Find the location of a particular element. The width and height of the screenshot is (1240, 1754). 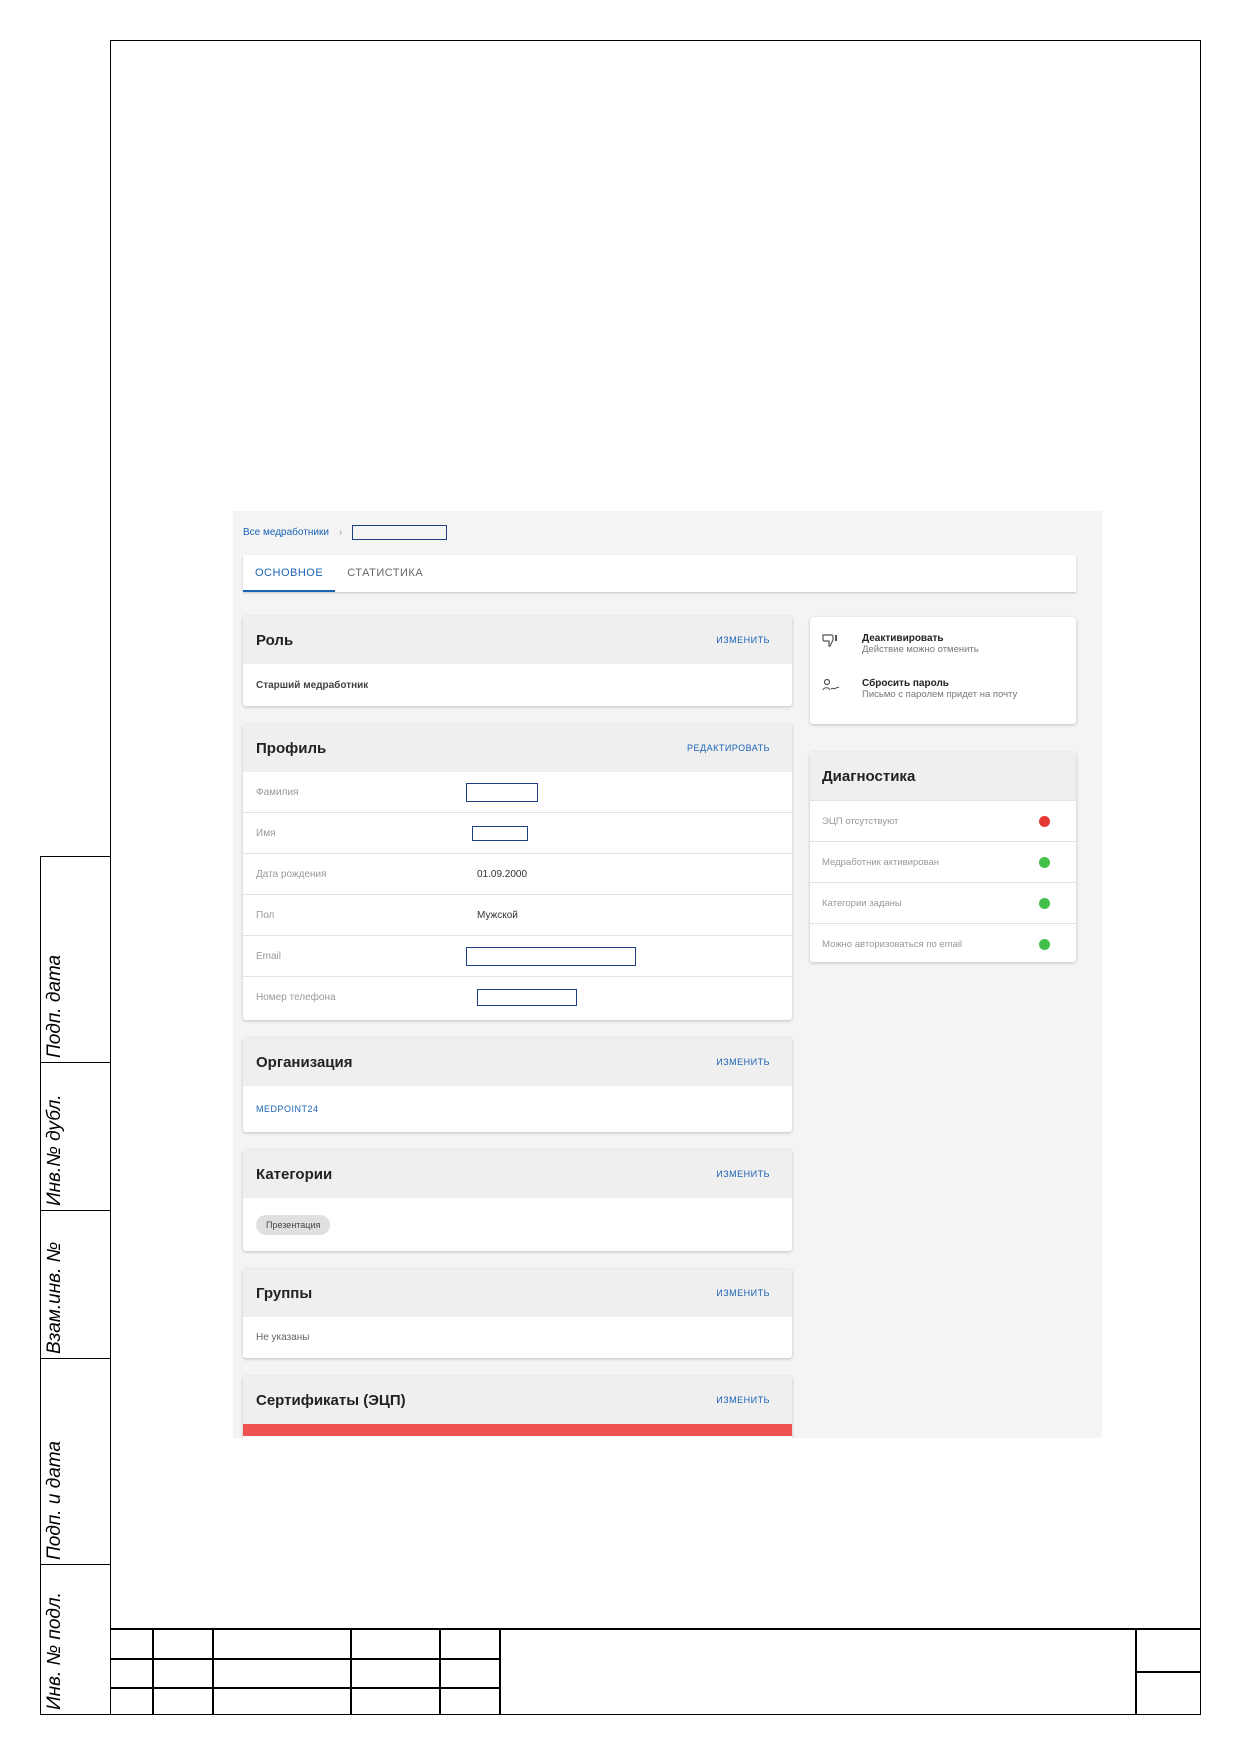

profile-value-surname-redacted is located at coordinates (502, 792).